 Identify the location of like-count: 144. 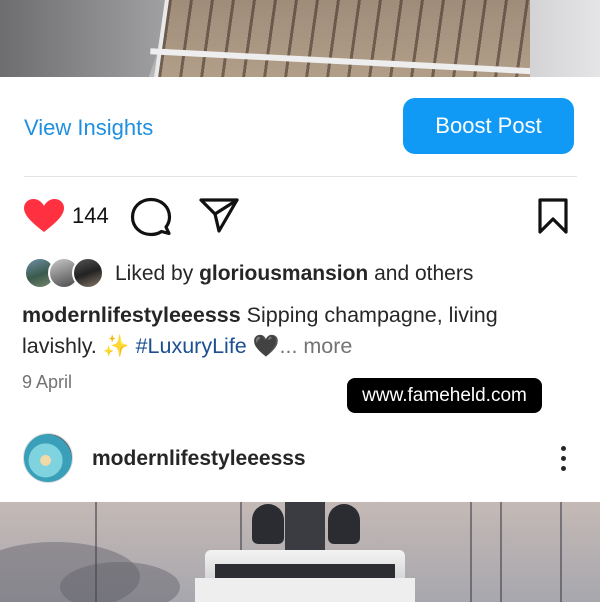
(90, 216).